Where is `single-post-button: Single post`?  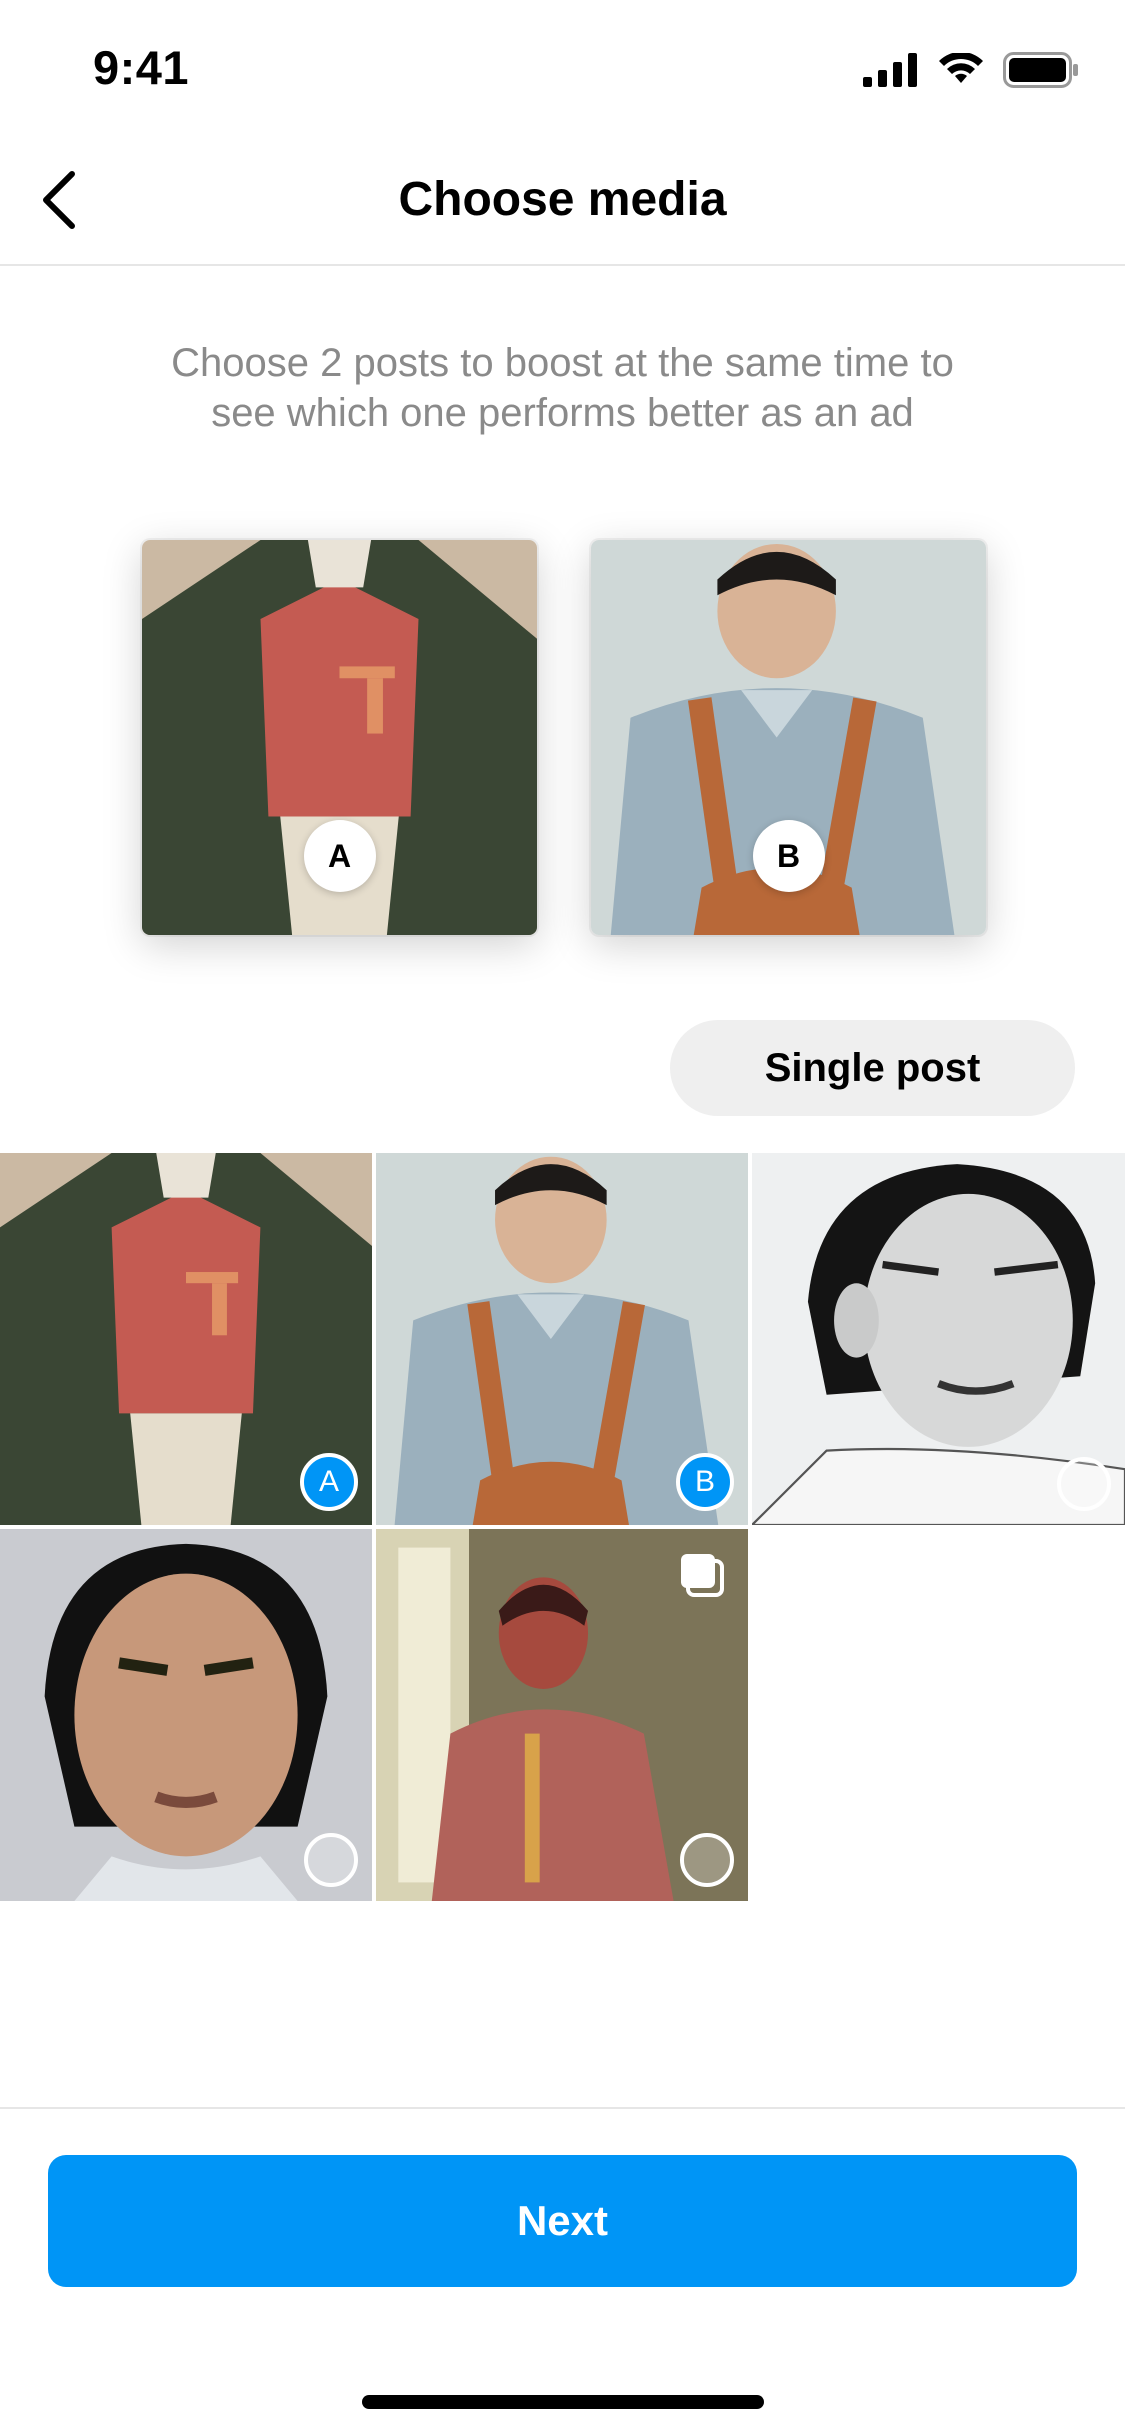 single-post-button: Single post is located at coordinates (872, 1068).